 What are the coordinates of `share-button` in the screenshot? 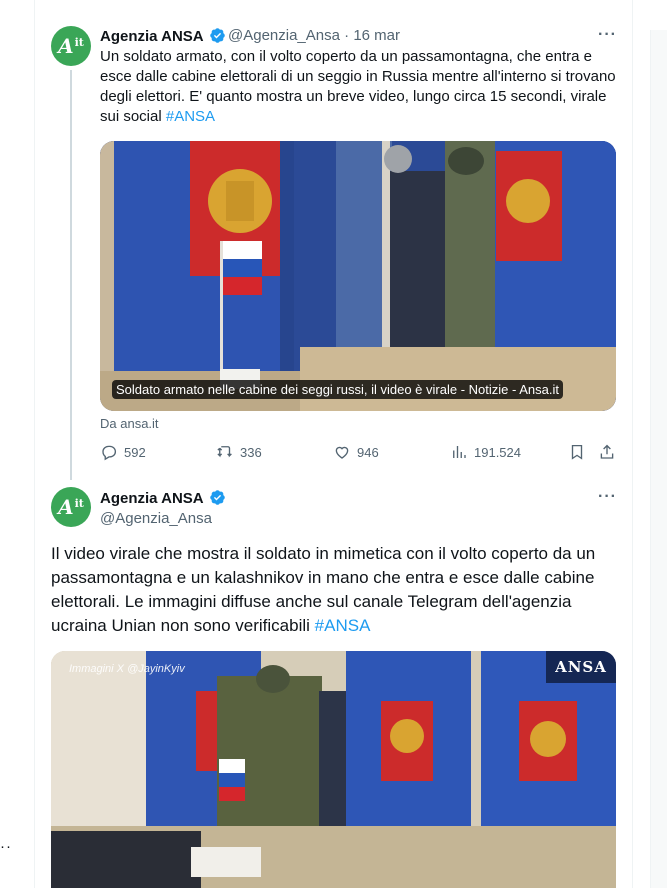 It's located at (607, 452).